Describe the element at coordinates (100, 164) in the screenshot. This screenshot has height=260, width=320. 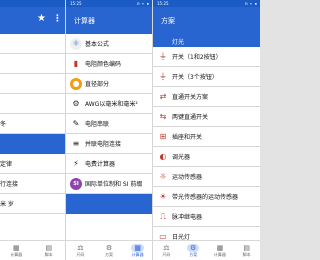
I see `list-item-label: 电费计算器` at that location.